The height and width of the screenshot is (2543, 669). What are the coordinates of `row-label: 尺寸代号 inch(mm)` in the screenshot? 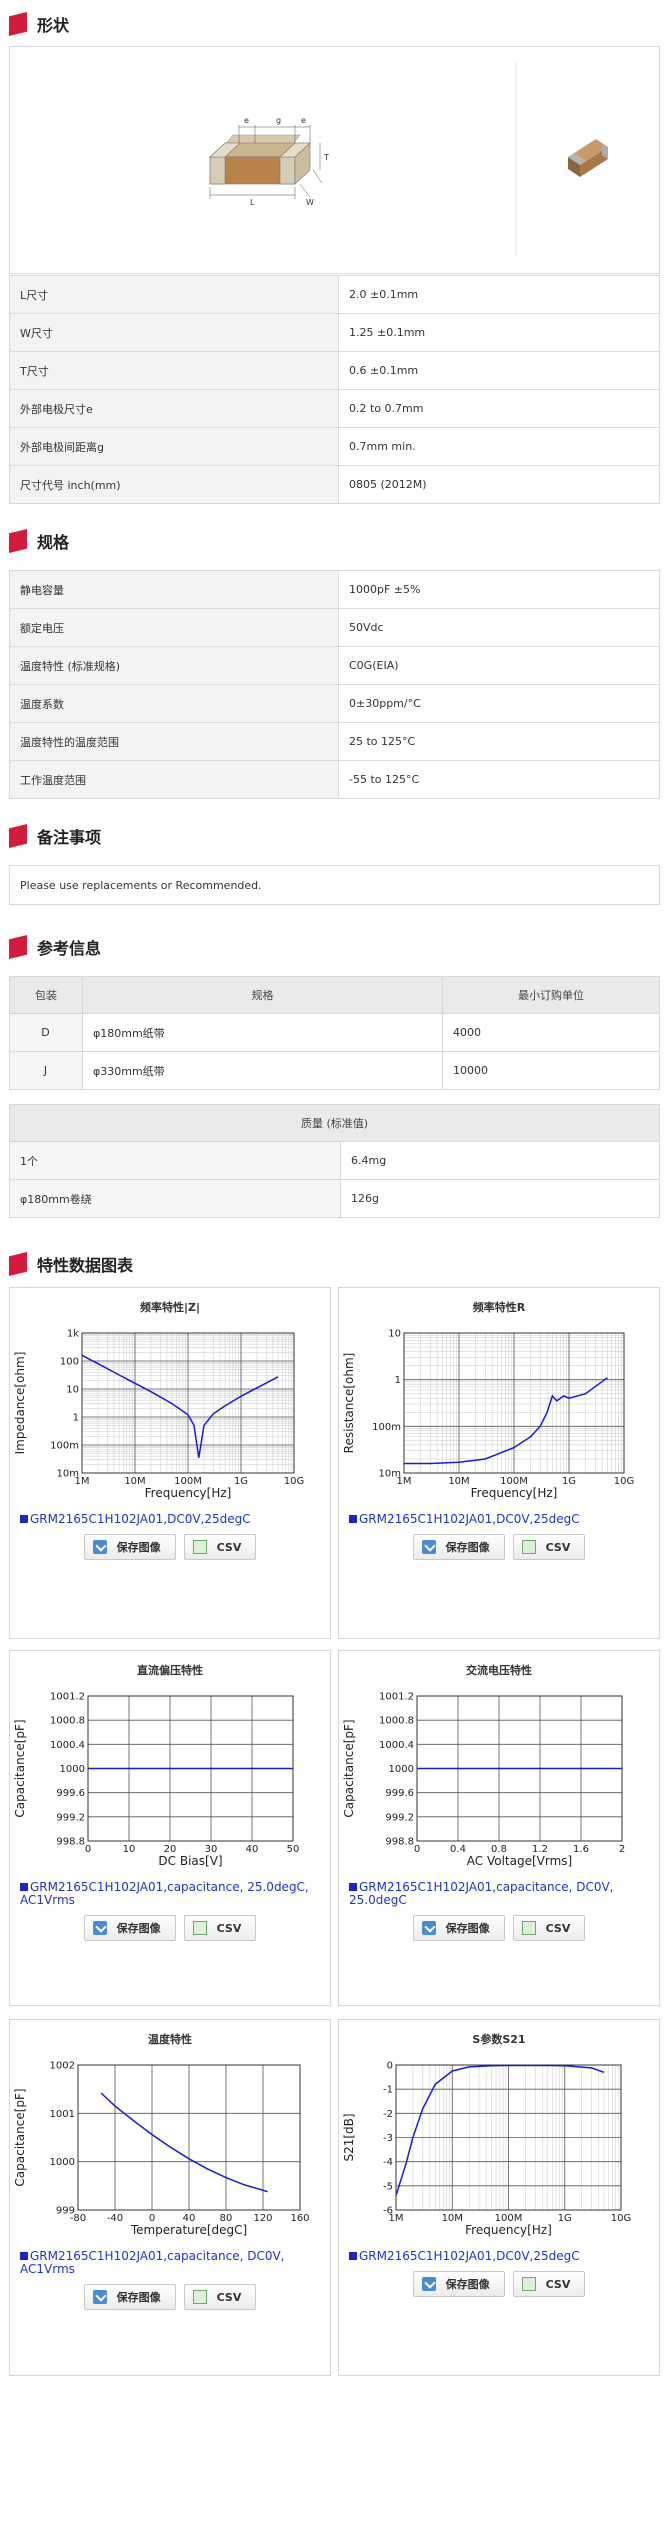 It's located at (174, 484).